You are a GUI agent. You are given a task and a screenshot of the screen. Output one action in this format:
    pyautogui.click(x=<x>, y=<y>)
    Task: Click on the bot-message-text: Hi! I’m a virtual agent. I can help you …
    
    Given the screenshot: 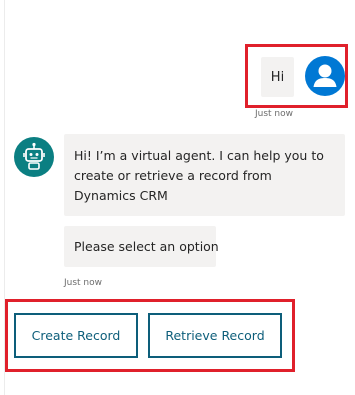 What is the action you would take?
    pyautogui.click(x=199, y=175)
    